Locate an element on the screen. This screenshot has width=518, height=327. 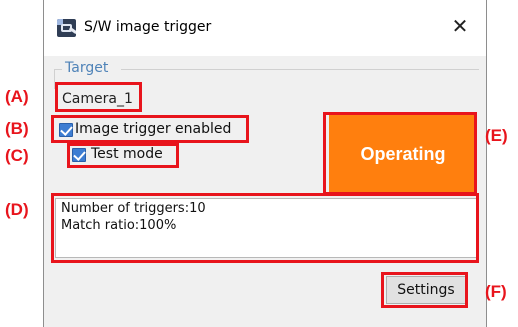
callout-box-f is located at coordinates (424, 290).